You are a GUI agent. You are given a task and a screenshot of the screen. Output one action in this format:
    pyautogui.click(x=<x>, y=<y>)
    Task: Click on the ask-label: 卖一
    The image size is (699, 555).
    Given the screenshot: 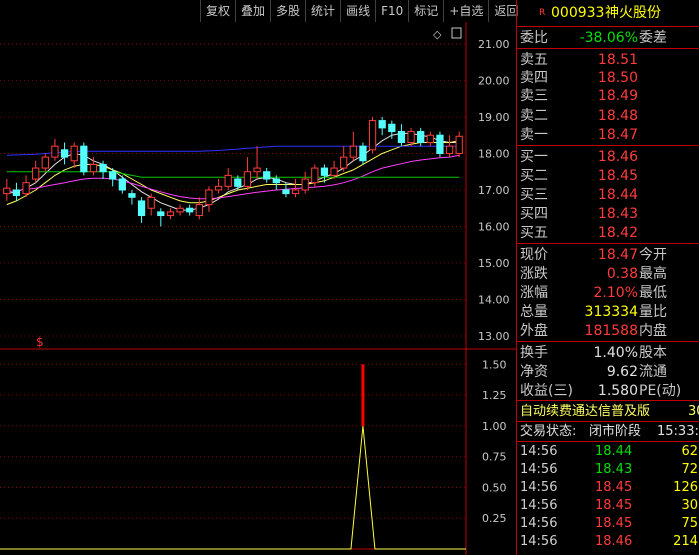 What is the action you would take?
    pyautogui.click(x=534, y=135)
    